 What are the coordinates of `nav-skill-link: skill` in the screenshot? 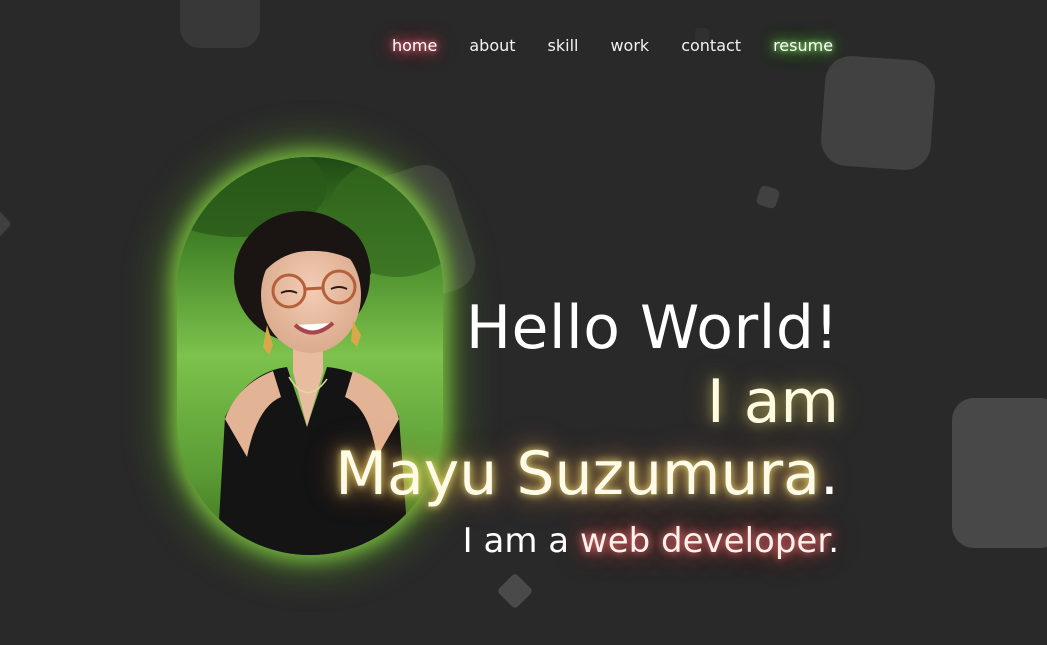 It's located at (563, 45).